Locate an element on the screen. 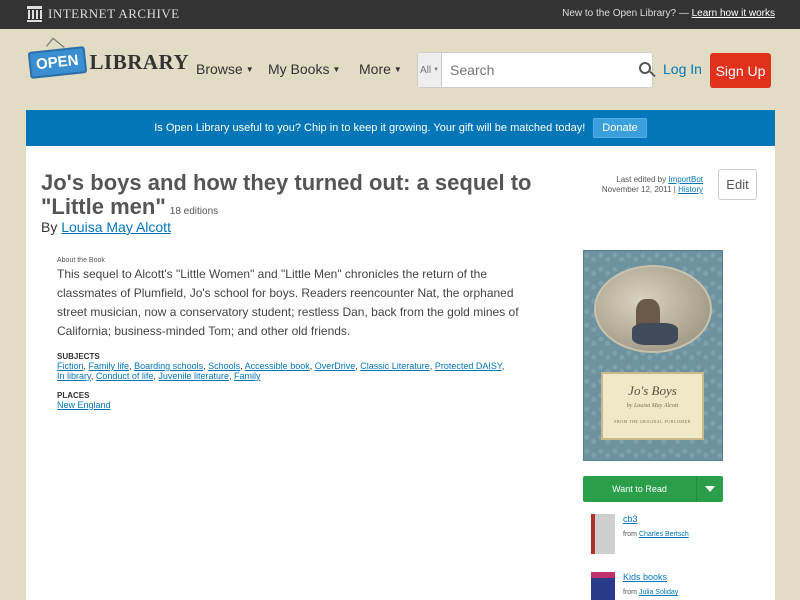  signup-button: Sign Up is located at coordinates (740, 70).